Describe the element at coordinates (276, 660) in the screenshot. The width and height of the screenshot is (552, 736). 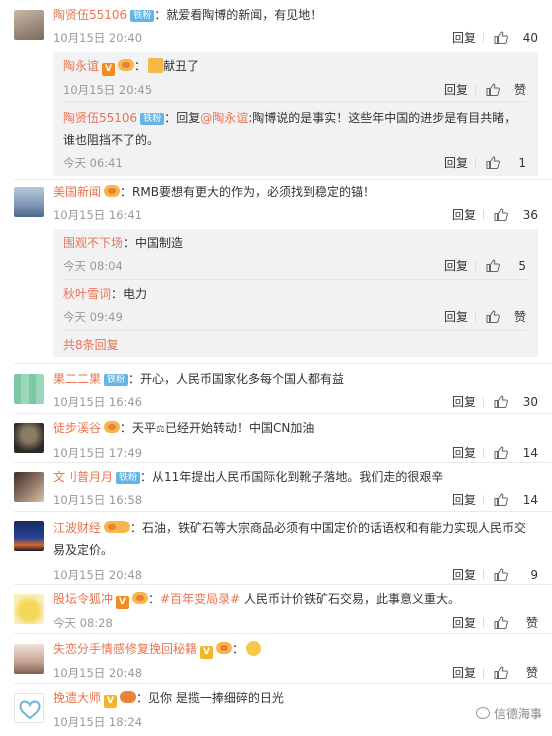
I see `comment-item: 失恋分手情感修复挽回秘籍 V： 10月15日 20:48 回复 赞` at that location.